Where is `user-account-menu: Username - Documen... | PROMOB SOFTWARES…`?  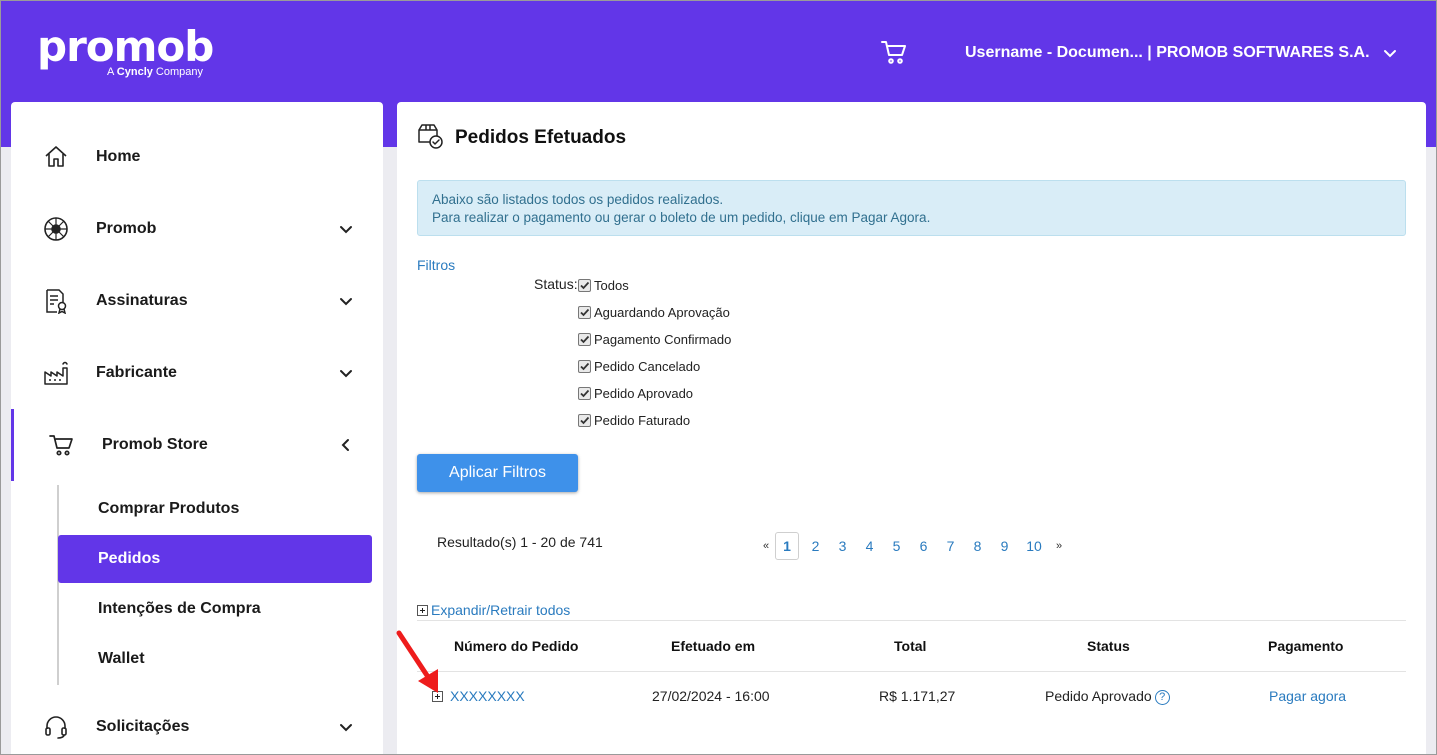
user-account-menu: Username - Documen... | PROMOB SOFTWARES… is located at coordinates (1181, 53).